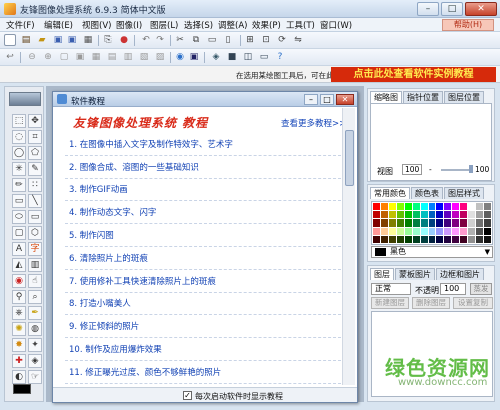 Image resolution: width=500 pixels, height=410 pixels. I want to click on color-palette, so click(432, 223).